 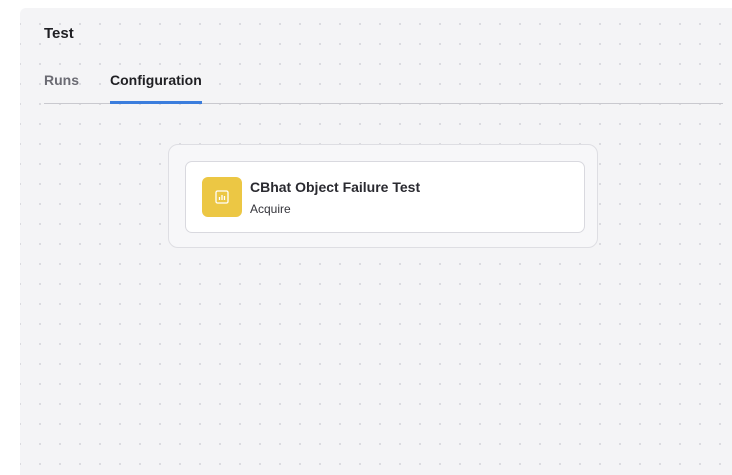 I want to click on workflow-node-card: CBhat Object Failure Test Acquire, so click(x=385, y=197).